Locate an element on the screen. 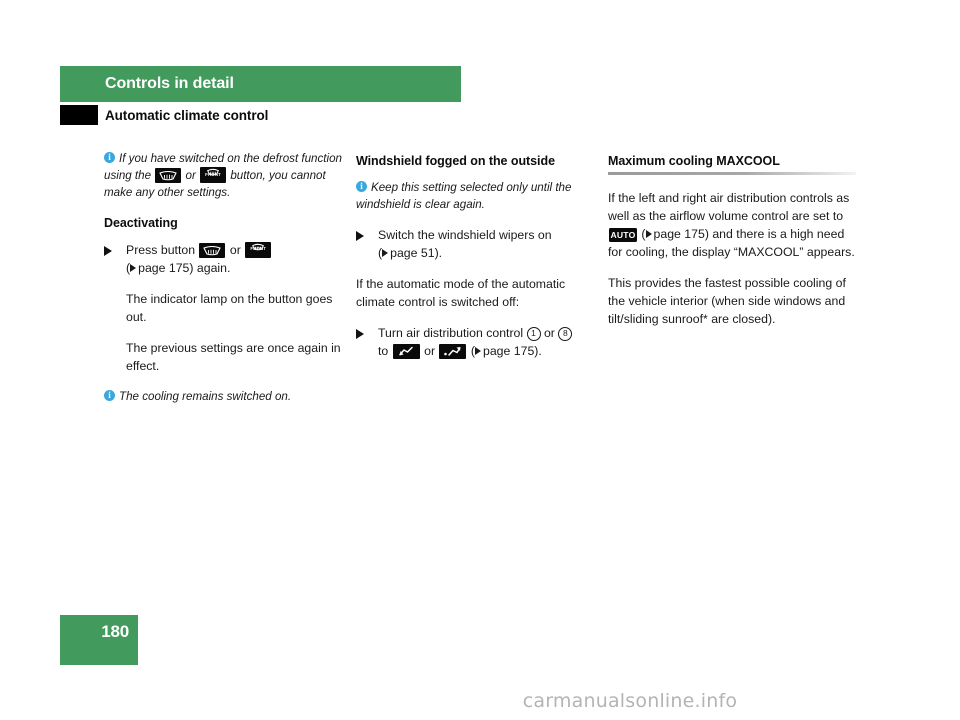 The width and height of the screenshot is (960, 720). auto-button-label: AUTO is located at coordinates (623, 235).